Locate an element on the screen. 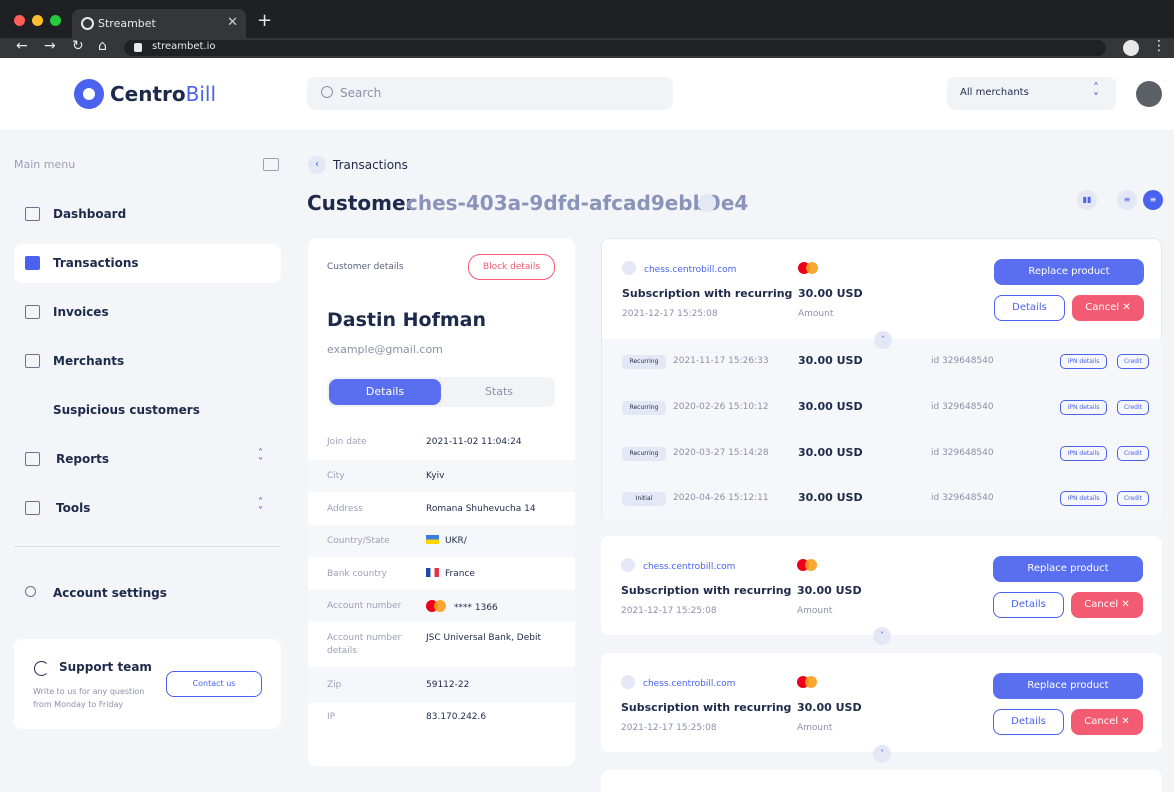 This screenshot has width=1174, height=792. kebab-menu-icon: ⋮ is located at coordinates (1159, 46).